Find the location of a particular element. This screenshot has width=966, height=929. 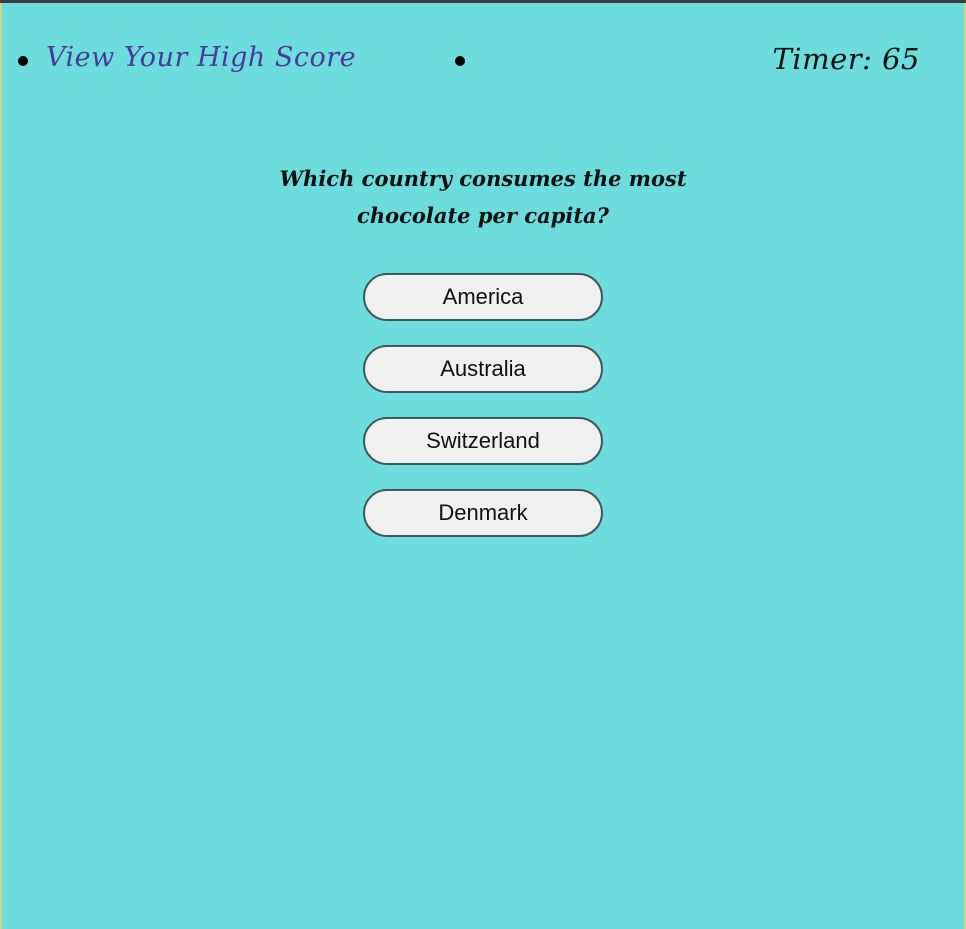

timer: Timer: 65 is located at coordinates (846, 59).